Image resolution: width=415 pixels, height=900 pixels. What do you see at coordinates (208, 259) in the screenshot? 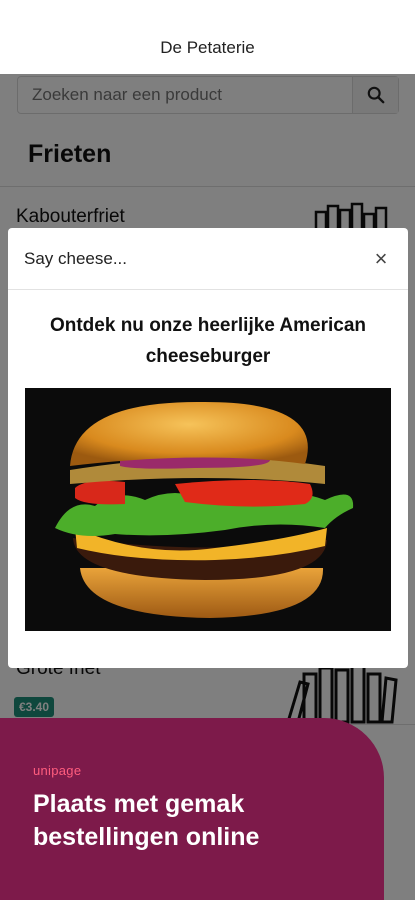
I see `modal-header: Say cheese... ×` at bounding box center [208, 259].